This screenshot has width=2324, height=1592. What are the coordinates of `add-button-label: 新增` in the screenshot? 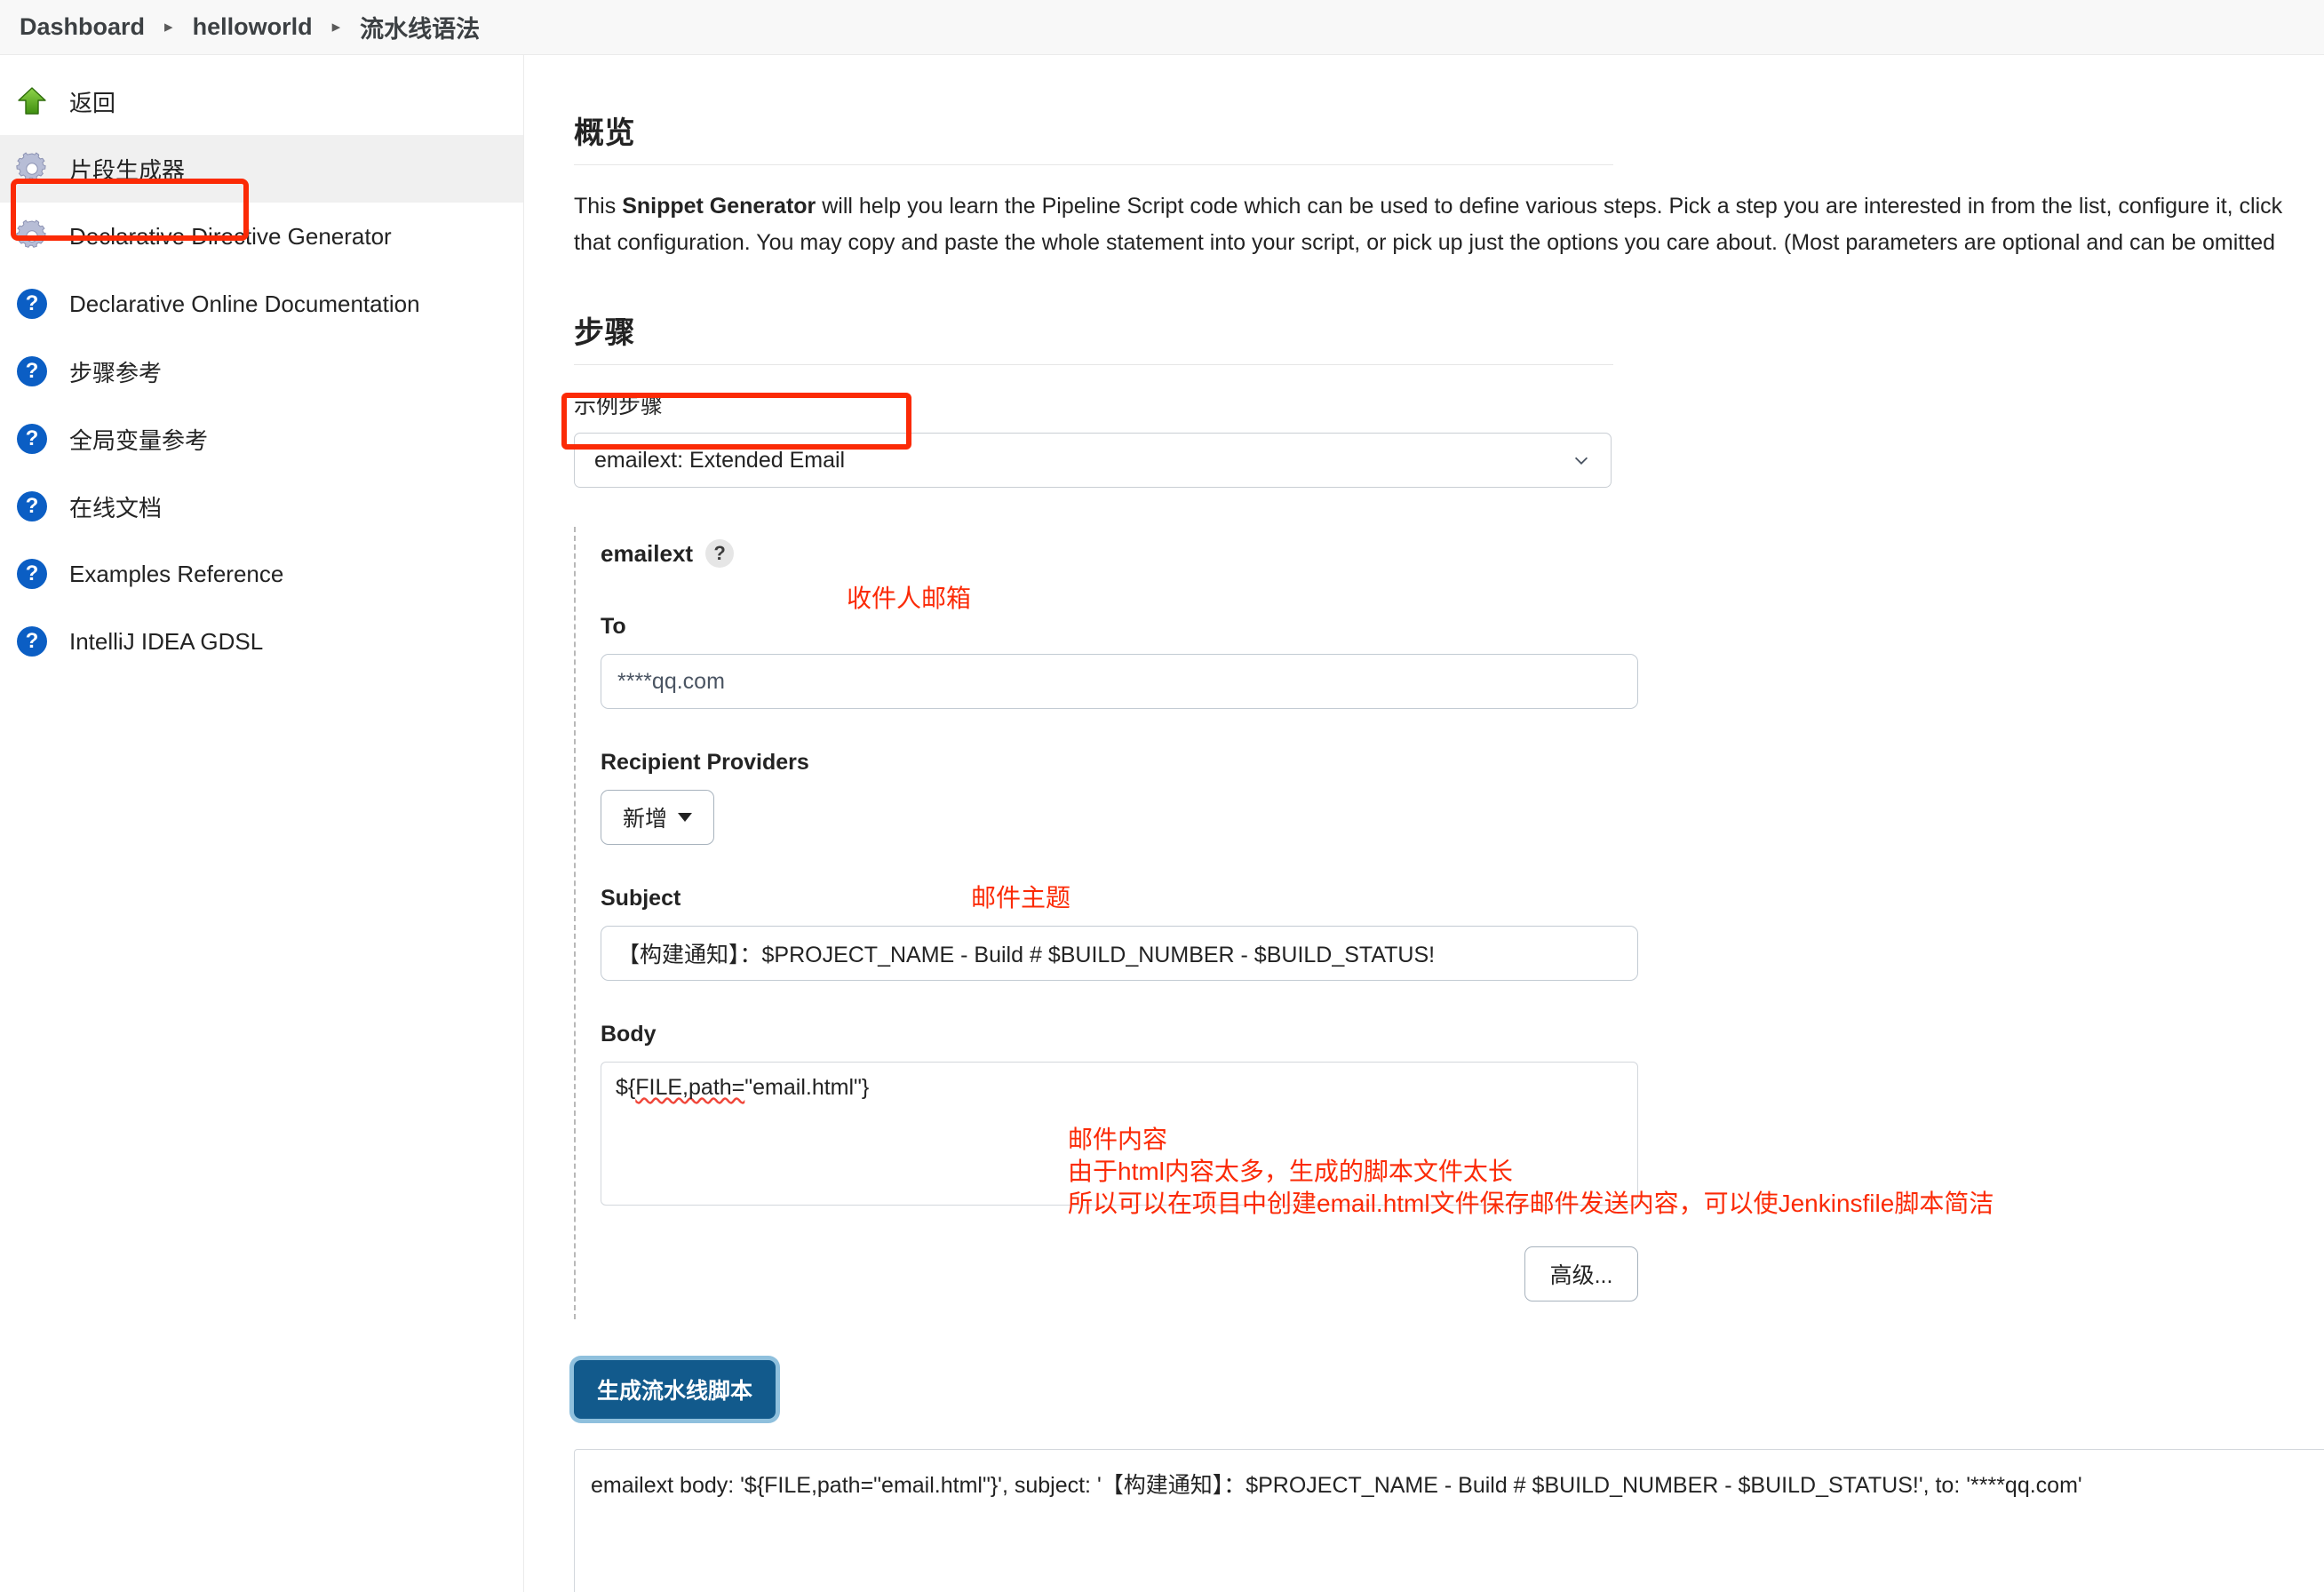 It's located at (644, 819).